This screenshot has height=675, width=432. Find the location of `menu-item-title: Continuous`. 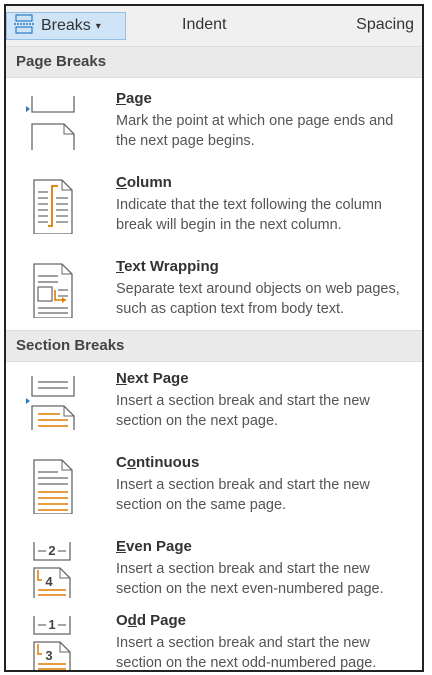

menu-item-title: Continuous is located at coordinates (158, 462).